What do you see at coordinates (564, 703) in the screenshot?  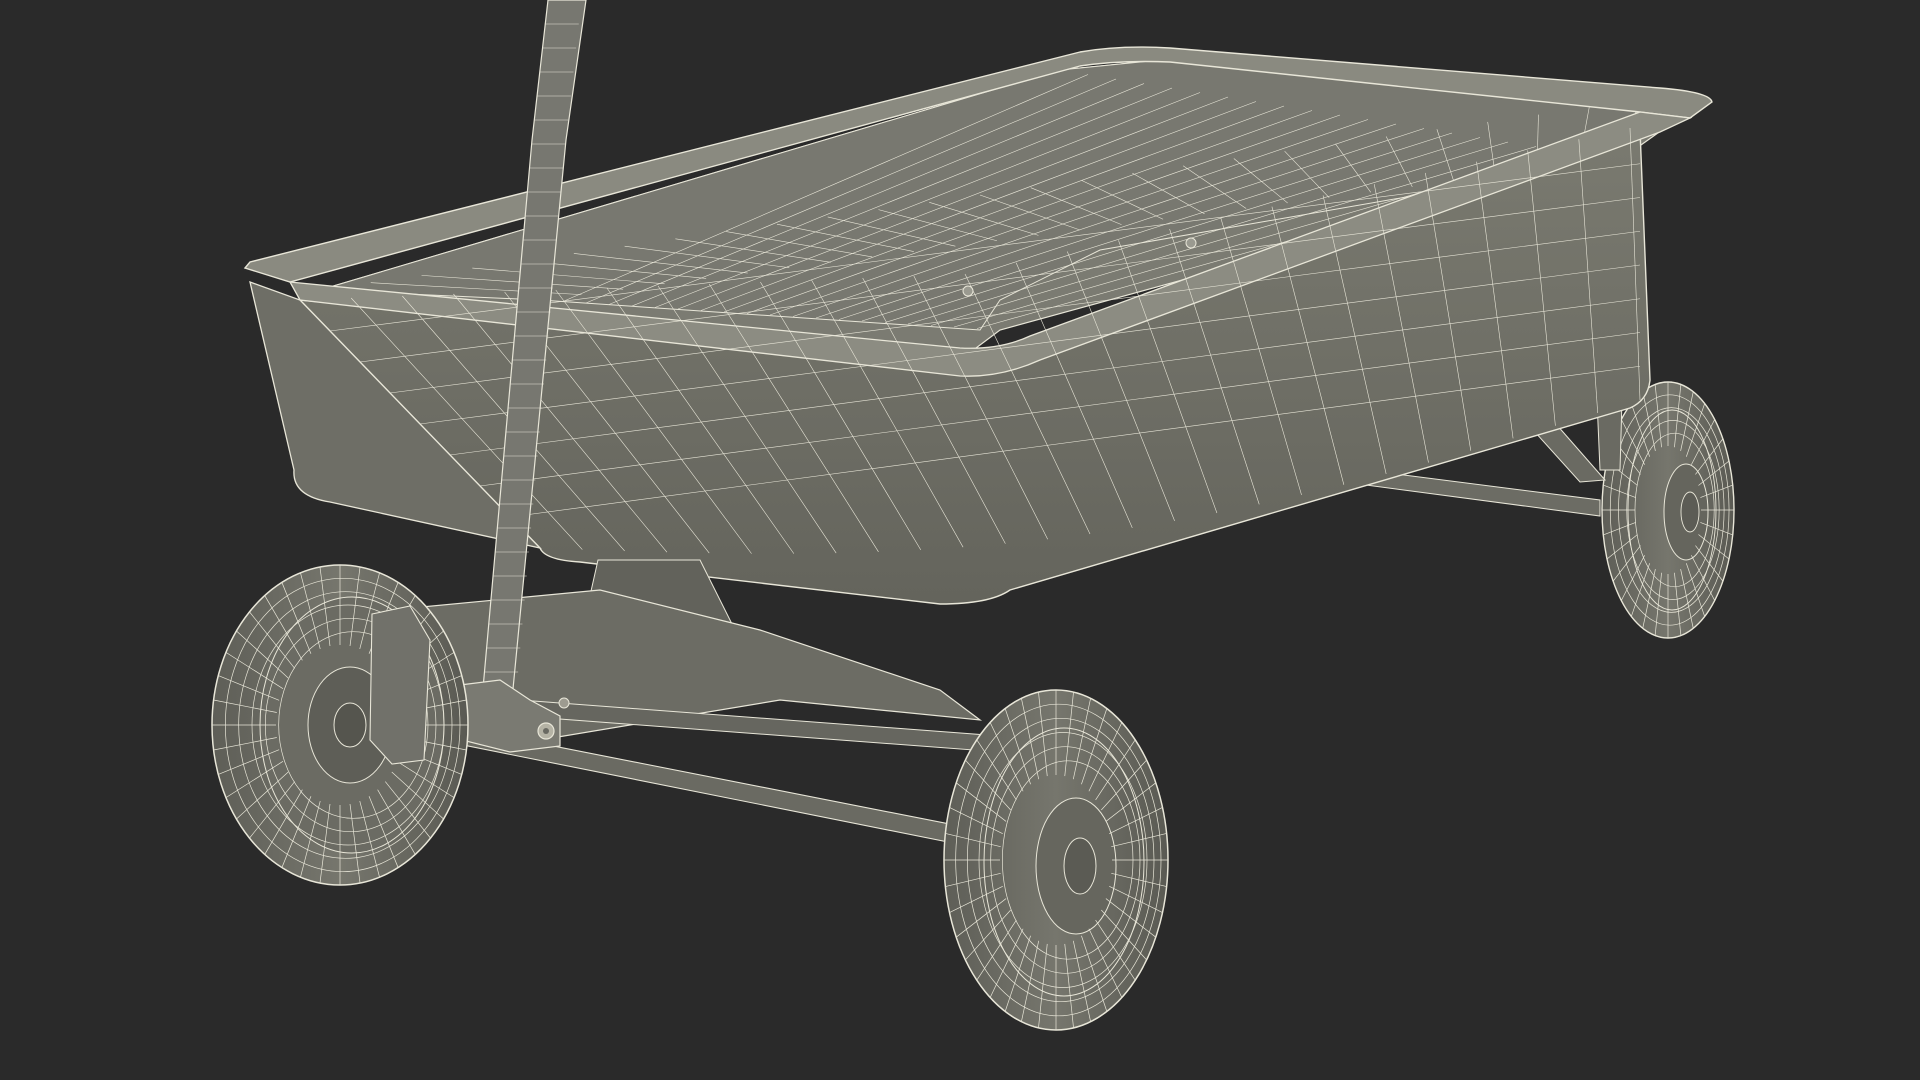 I see `pivot-bolt` at bounding box center [564, 703].